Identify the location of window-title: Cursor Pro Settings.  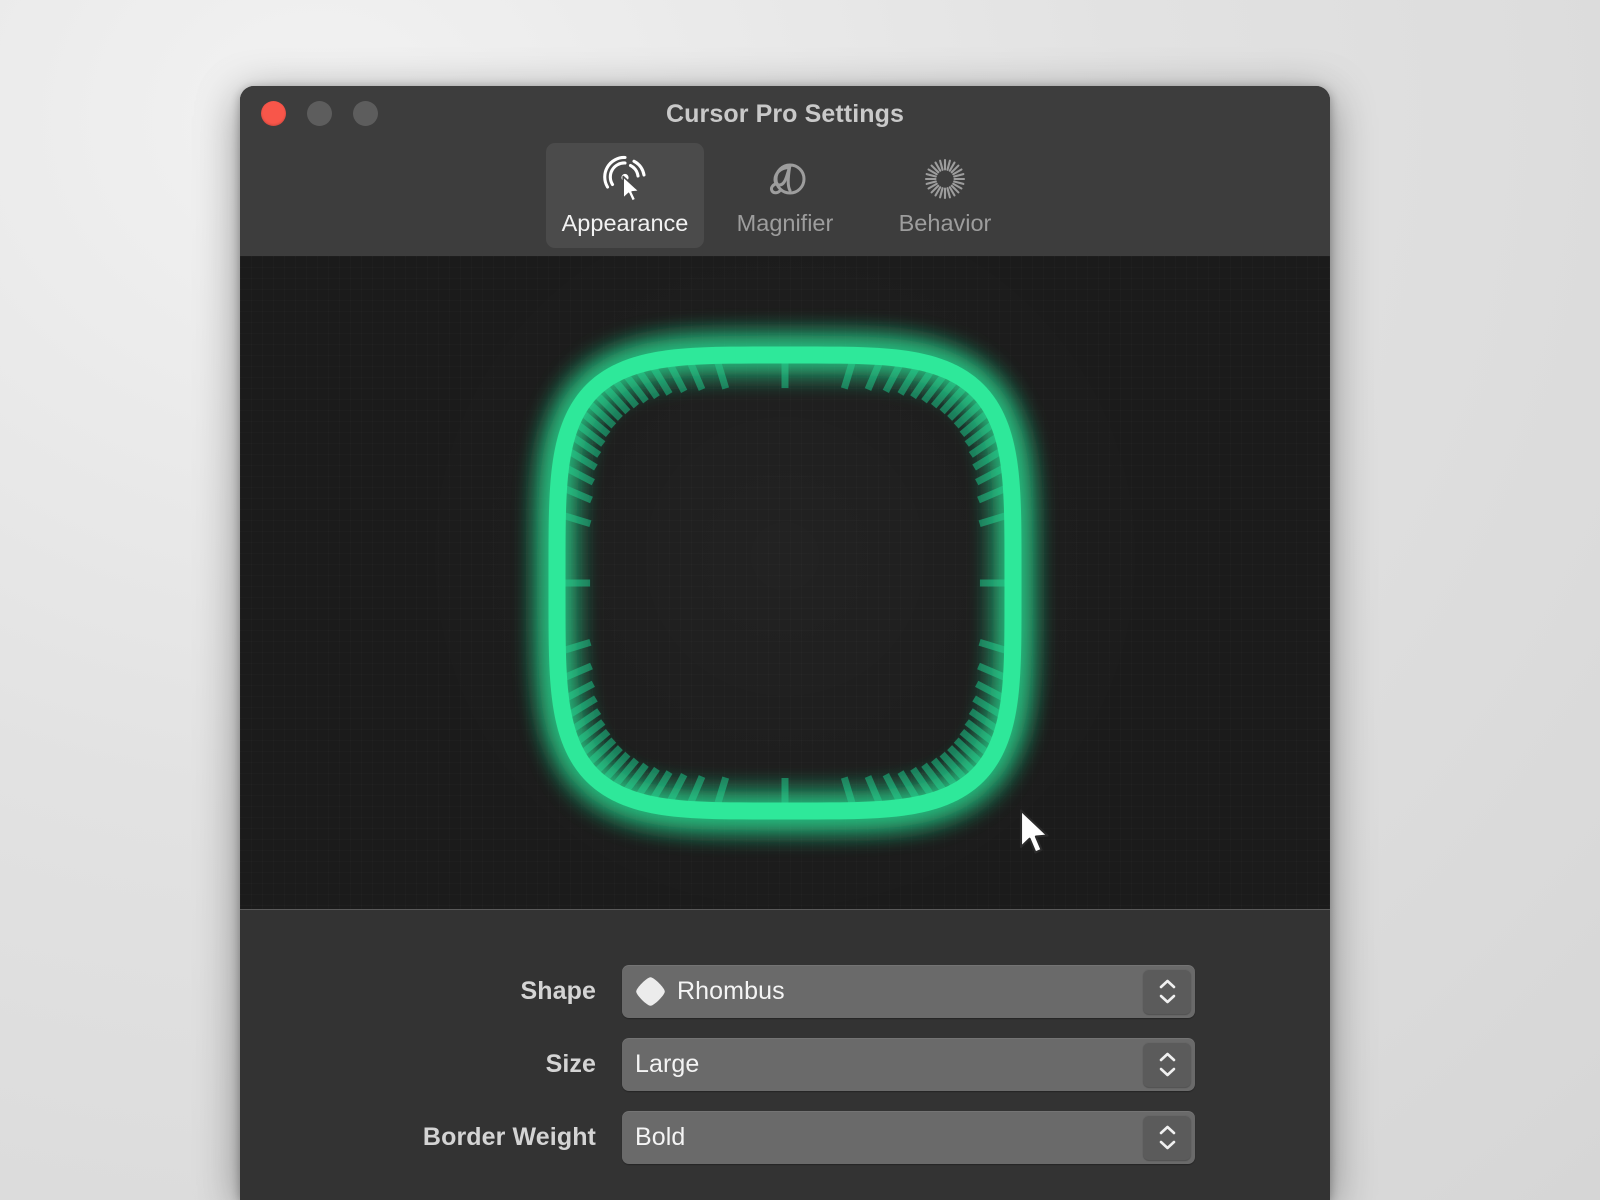
(785, 114).